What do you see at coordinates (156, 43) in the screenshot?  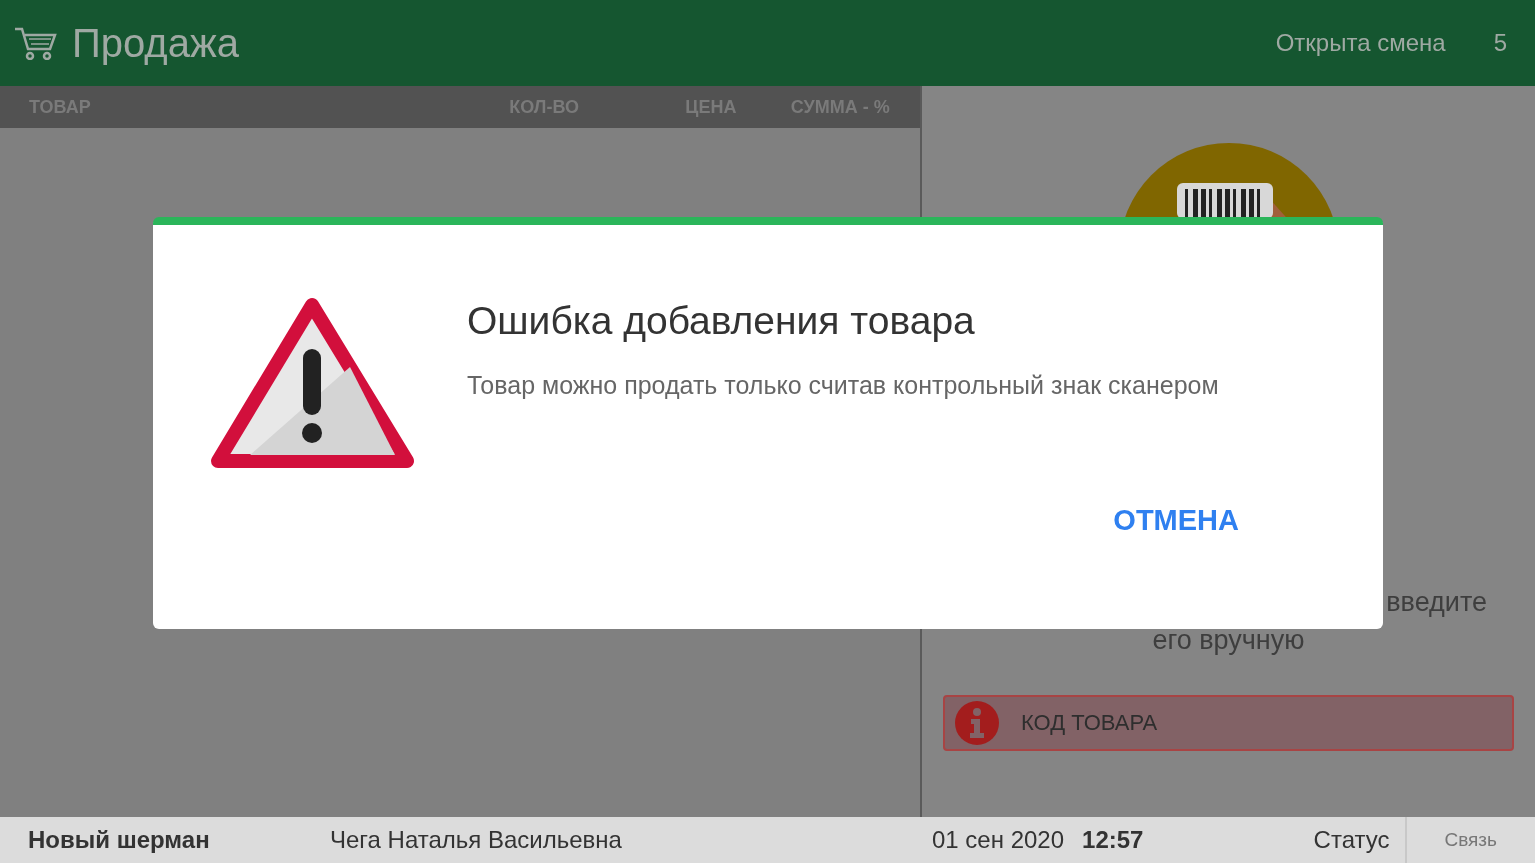 I see `page-title: Продажа` at bounding box center [156, 43].